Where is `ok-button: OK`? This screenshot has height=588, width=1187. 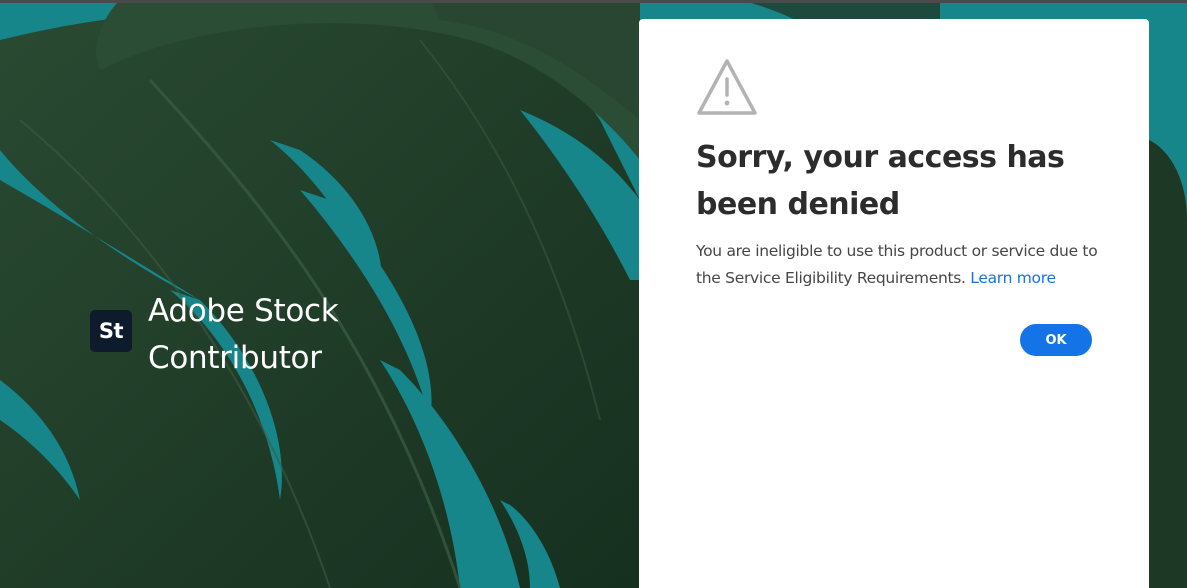
ok-button: OK is located at coordinates (1056, 340).